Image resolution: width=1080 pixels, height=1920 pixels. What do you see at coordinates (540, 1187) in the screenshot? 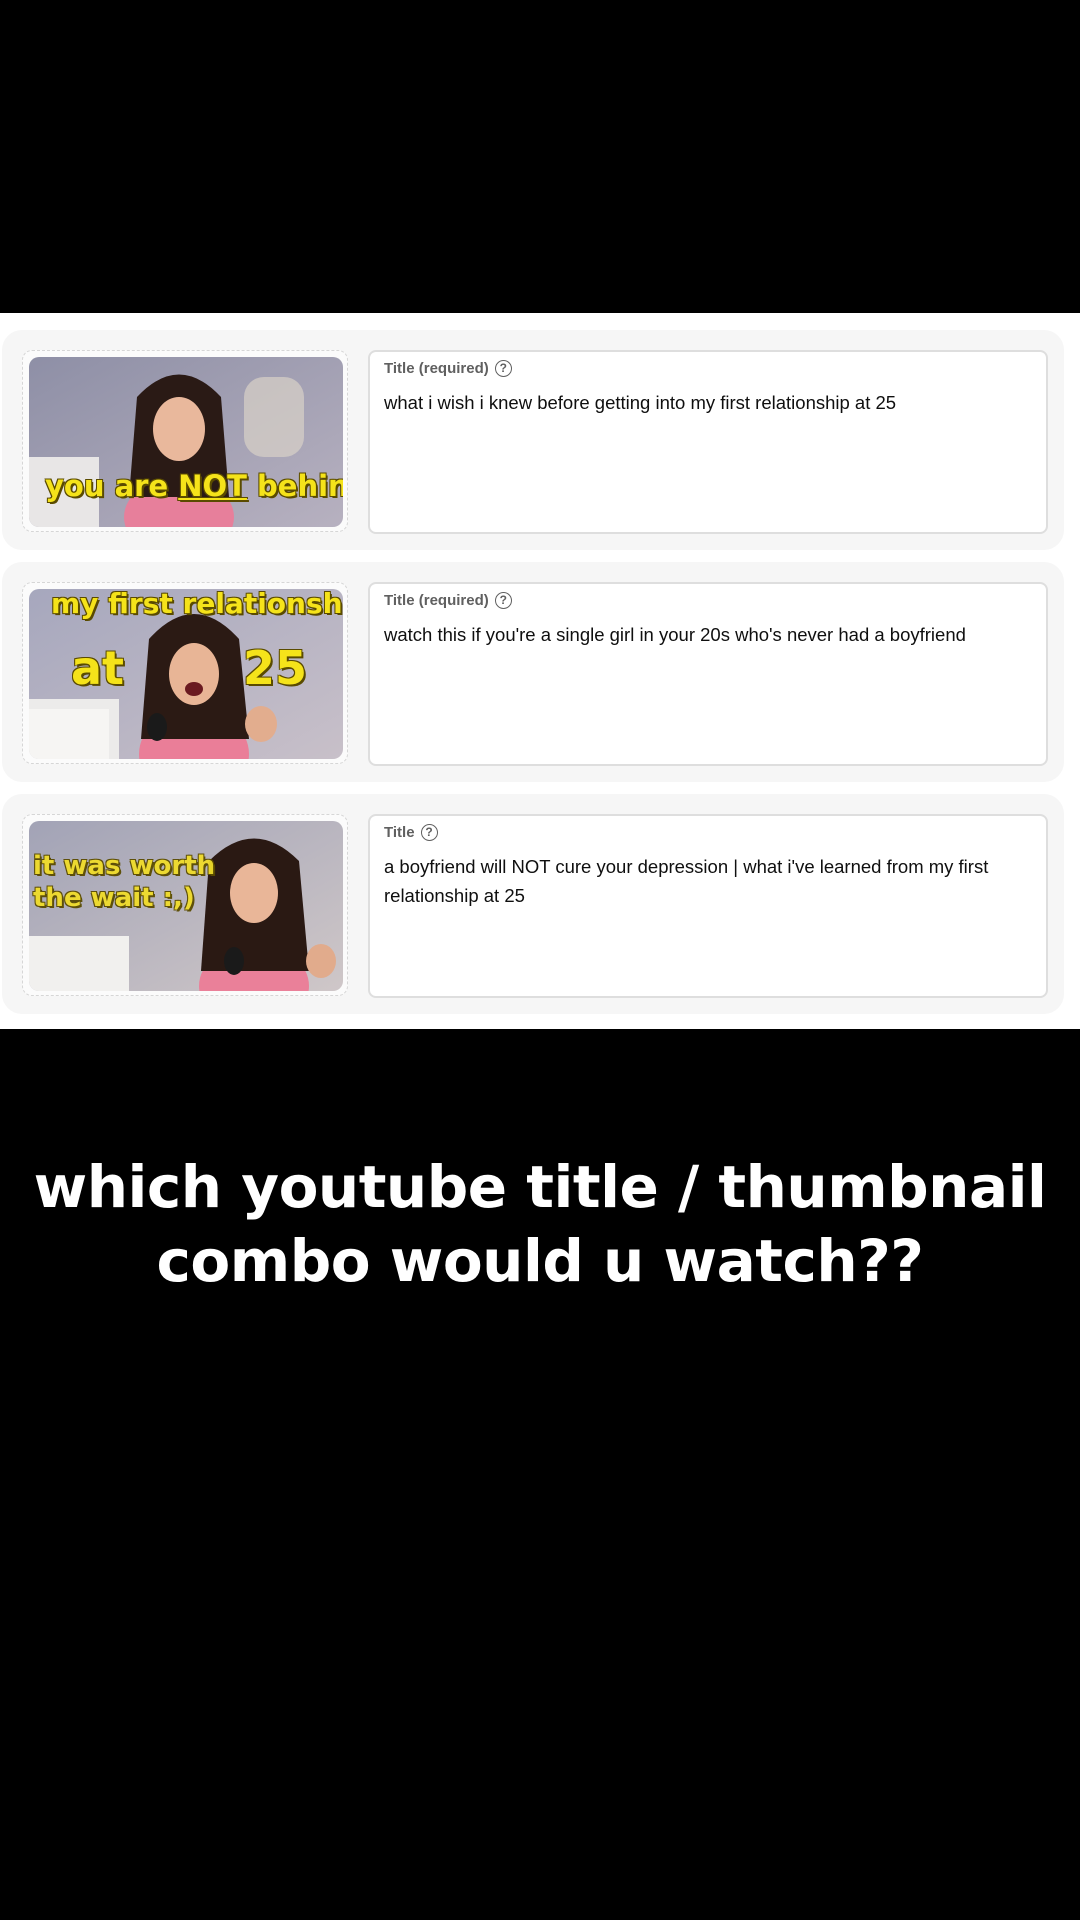
I see `caption-line-1: which youtube title / thumbnail` at bounding box center [540, 1187].